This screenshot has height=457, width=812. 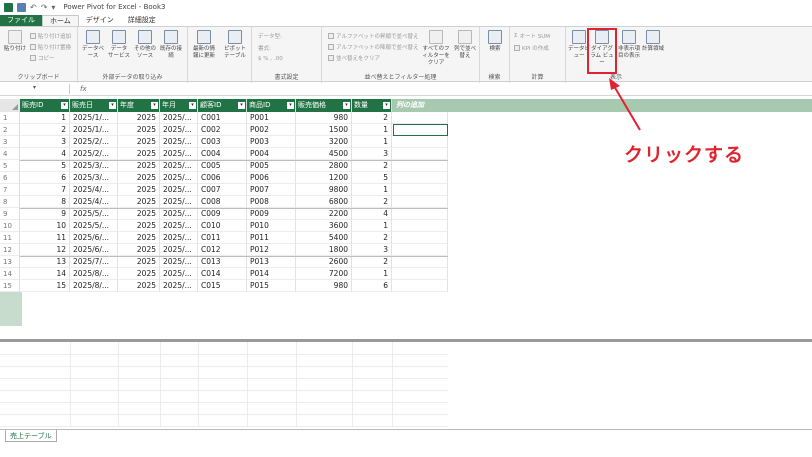 I want to click on annotation-text: クリックする, so click(x=684, y=155).